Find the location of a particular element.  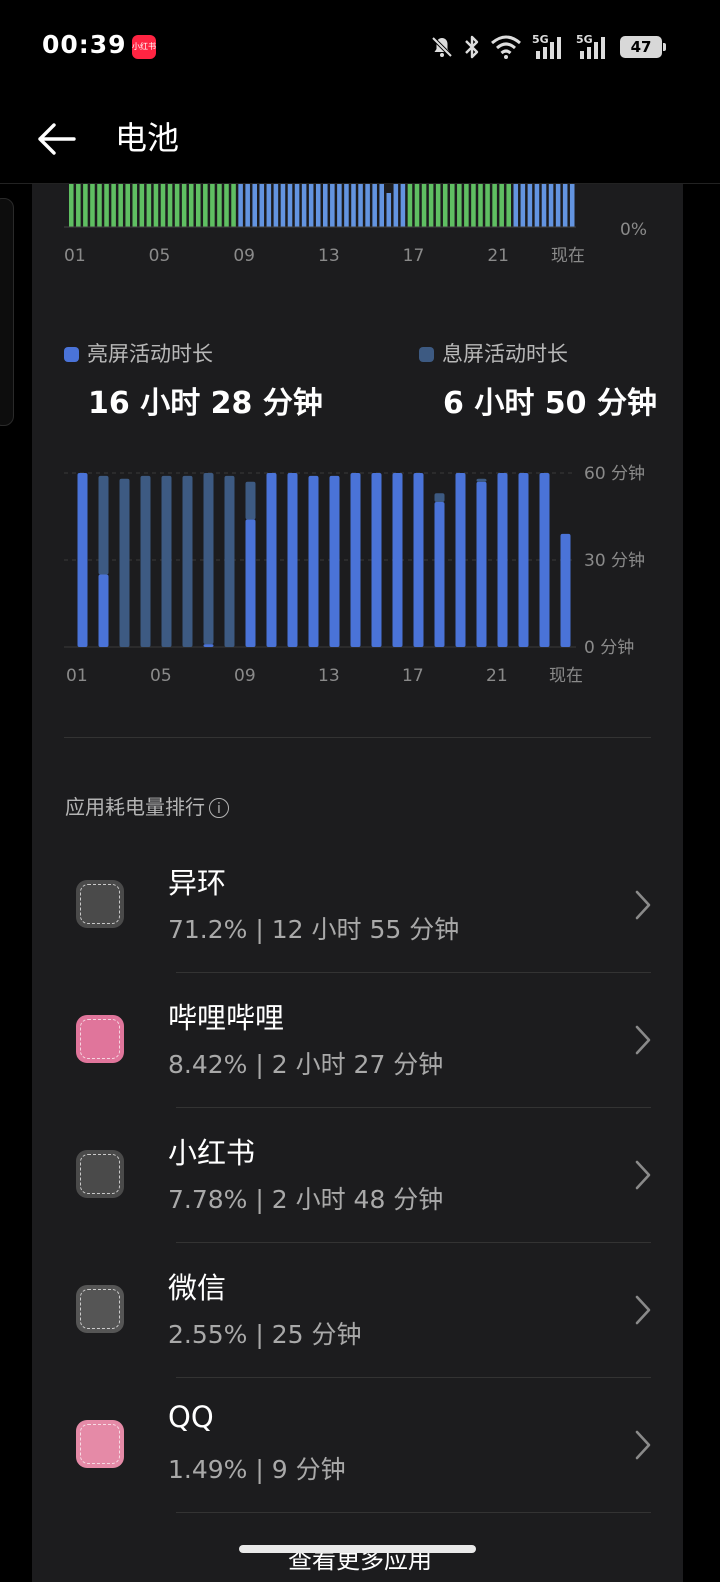

page-title: 电池 is located at coordinates (147, 138).